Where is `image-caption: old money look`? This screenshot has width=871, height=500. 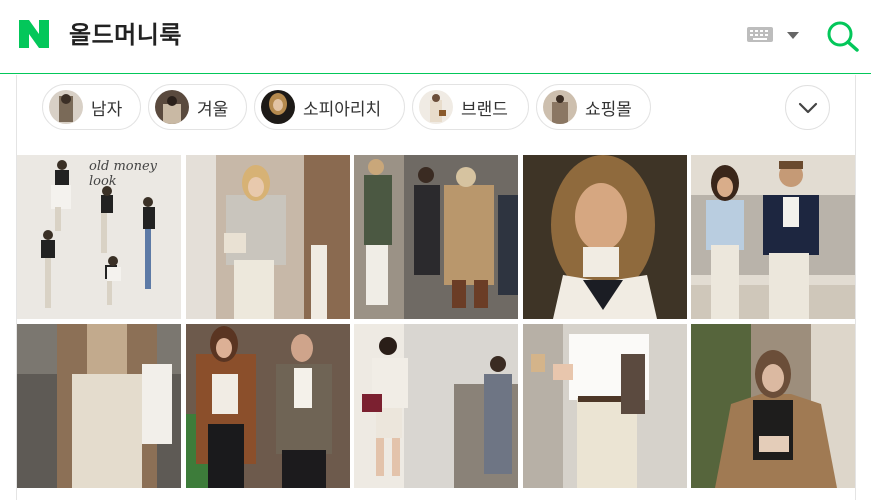 image-caption: old money look is located at coordinates (123, 174).